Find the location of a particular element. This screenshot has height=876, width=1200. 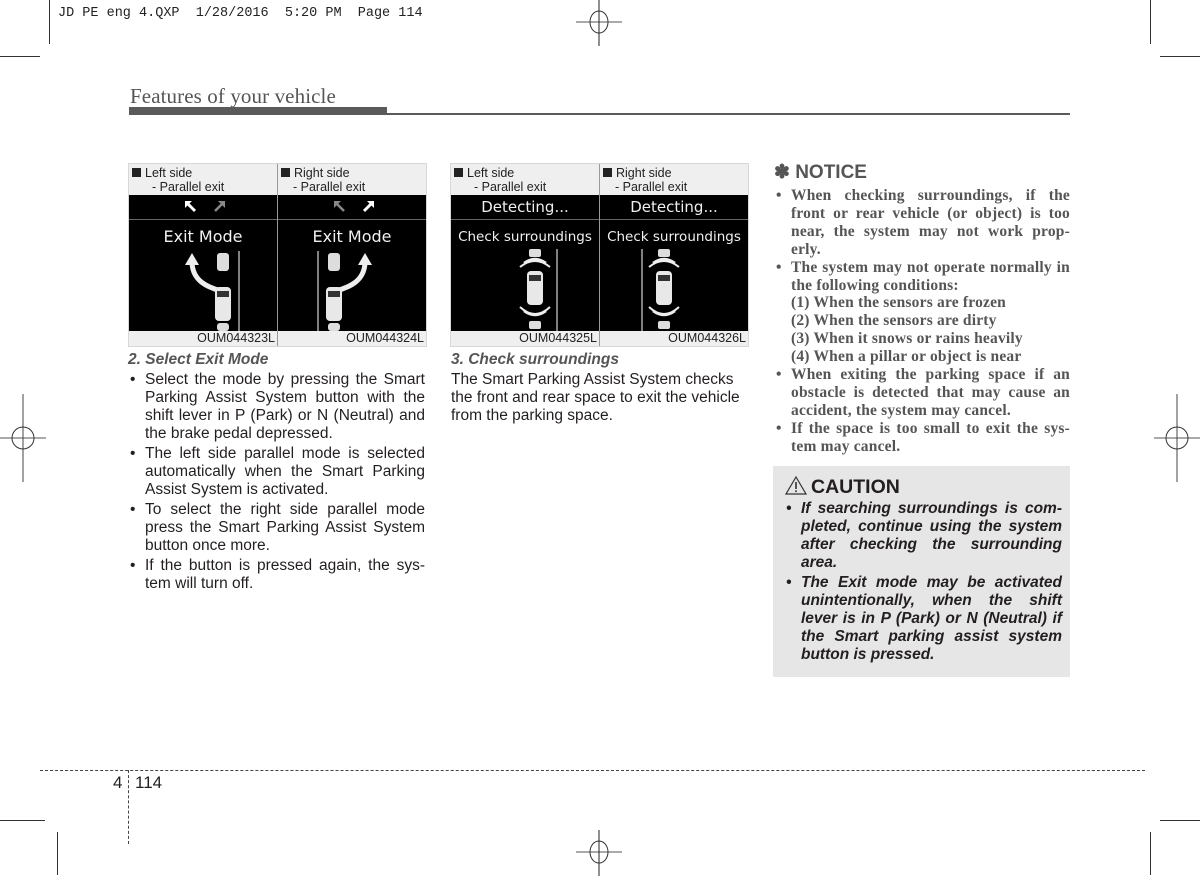

warning-triangle-icon is located at coordinates (796, 485).